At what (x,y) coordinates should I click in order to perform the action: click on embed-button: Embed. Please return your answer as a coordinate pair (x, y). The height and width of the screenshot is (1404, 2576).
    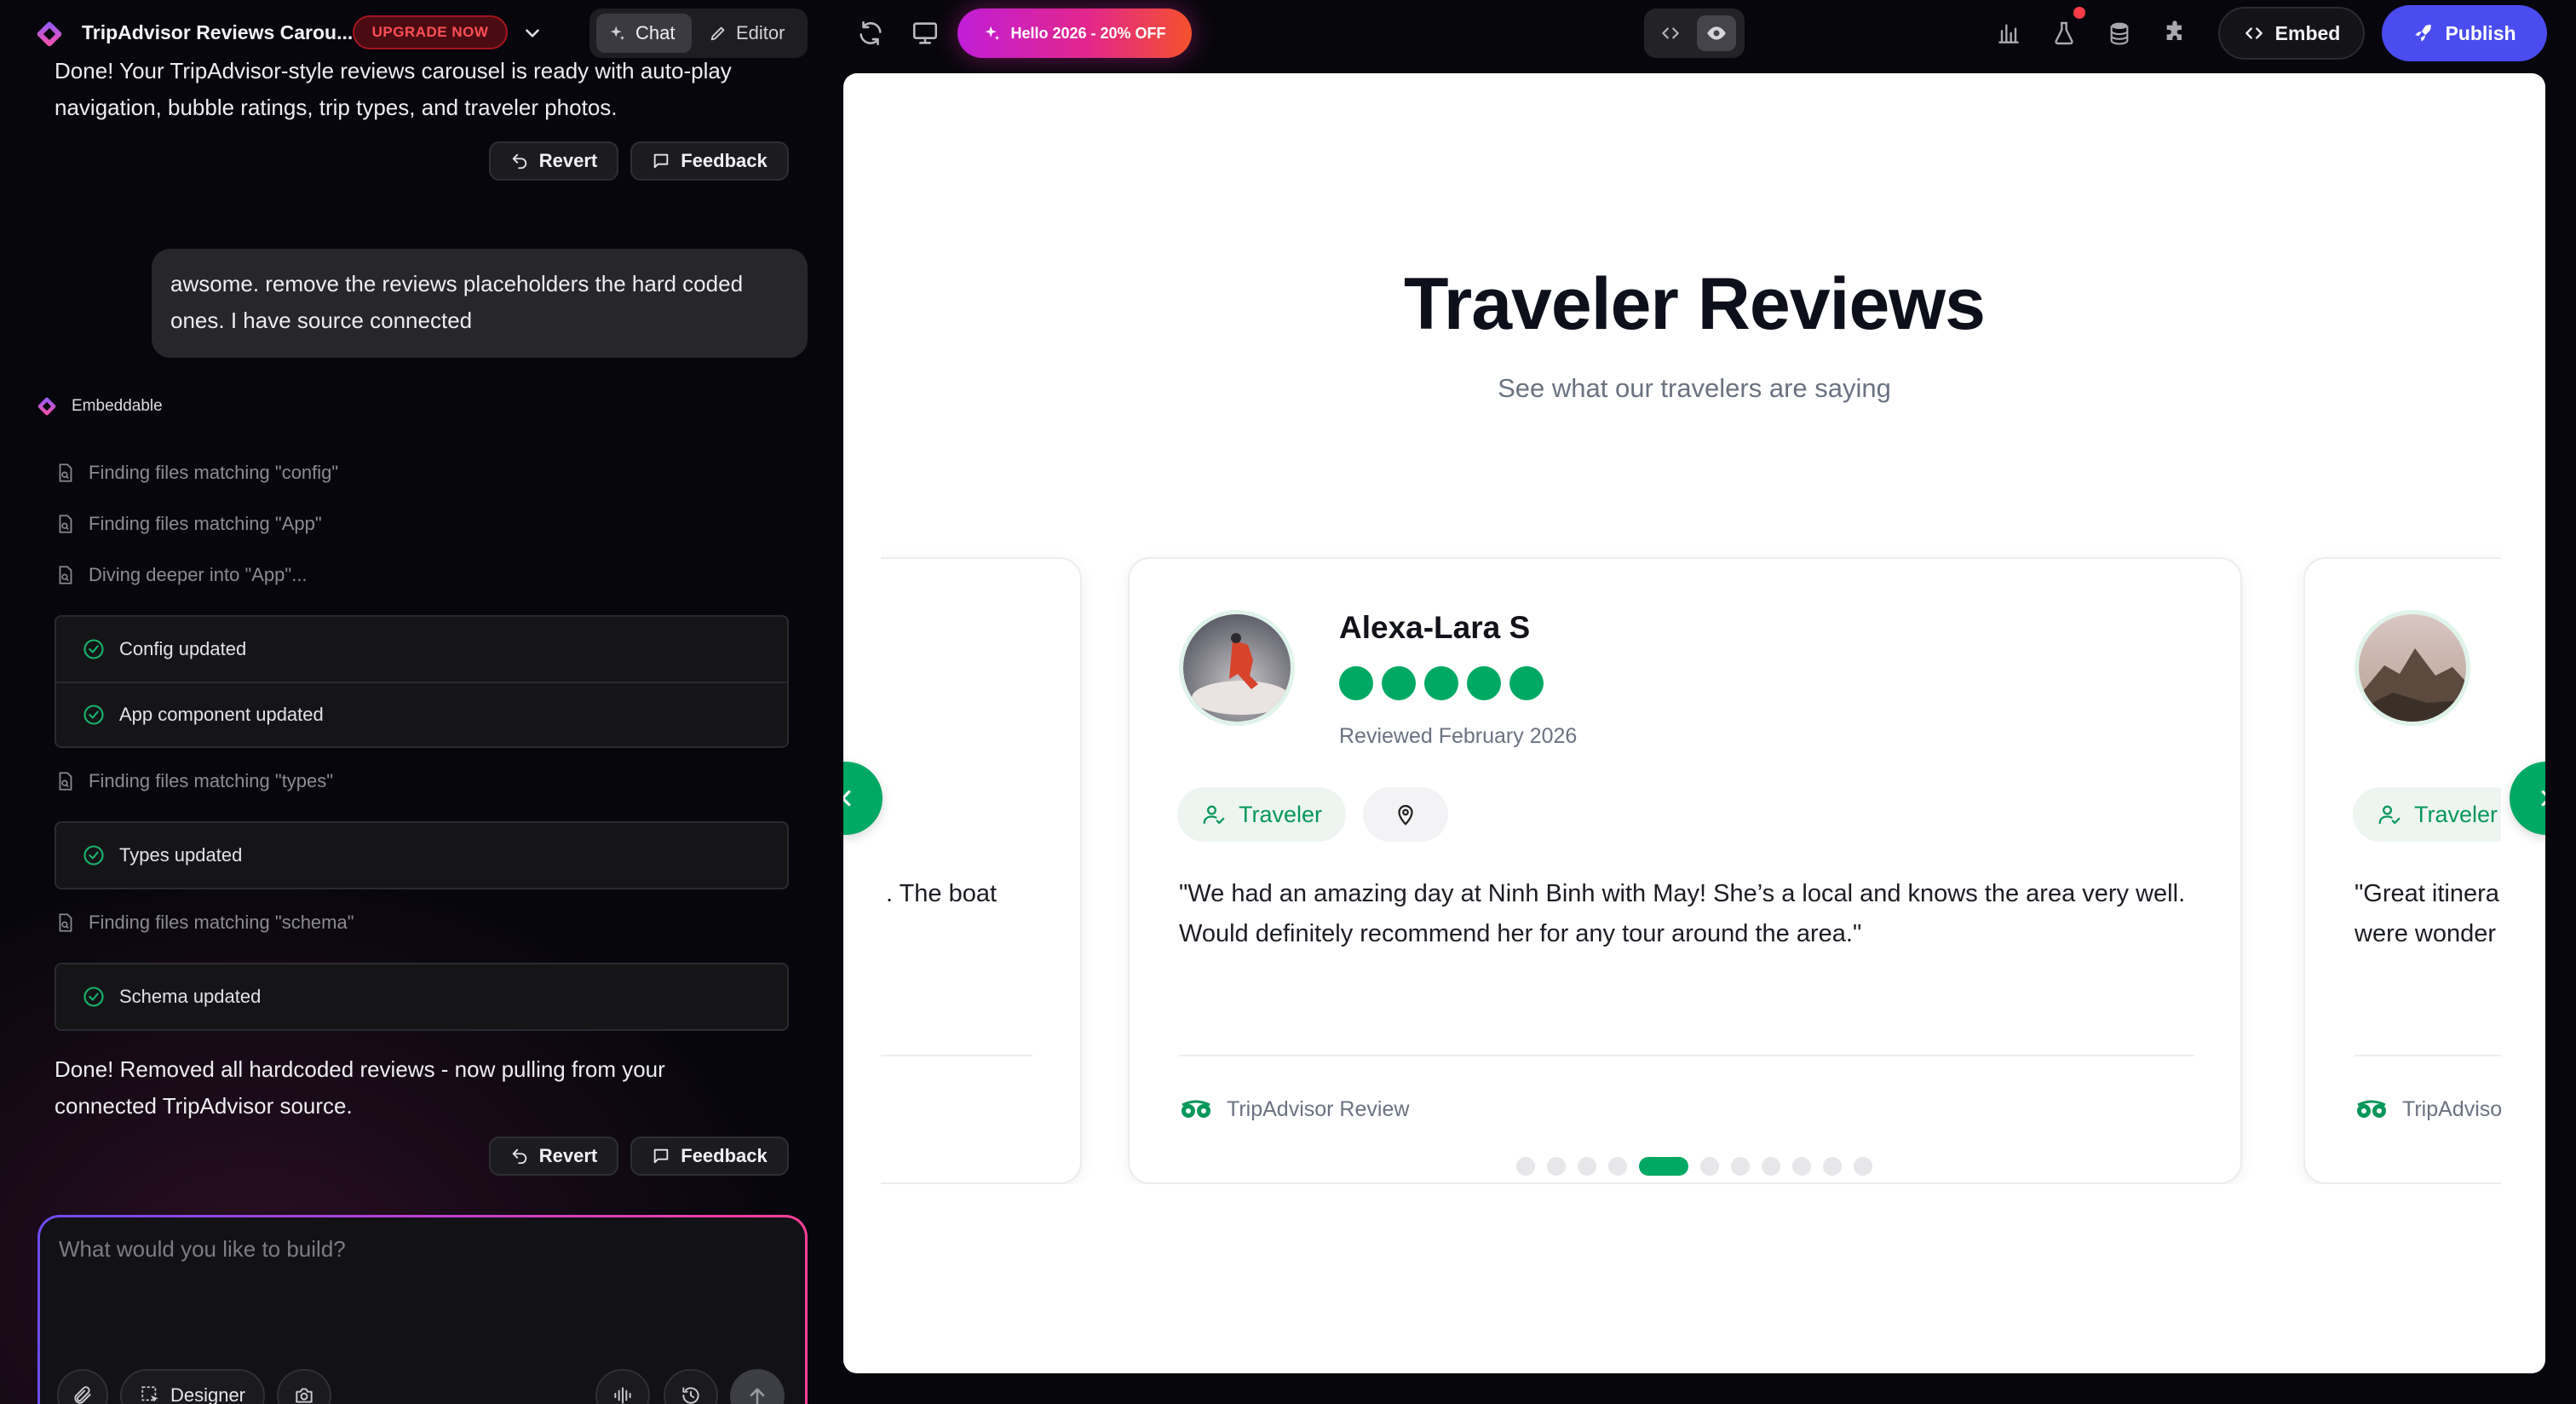
    Looking at the image, I should click on (2291, 33).